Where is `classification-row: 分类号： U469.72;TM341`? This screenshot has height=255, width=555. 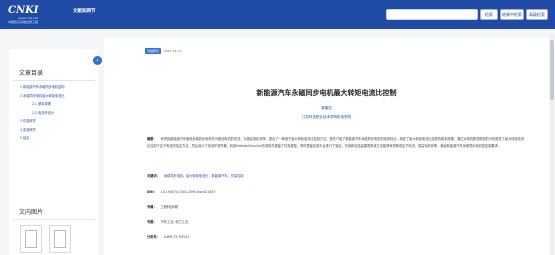
classification-row: 分类号： U469.72;TM341 is located at coordinates (168, 236).